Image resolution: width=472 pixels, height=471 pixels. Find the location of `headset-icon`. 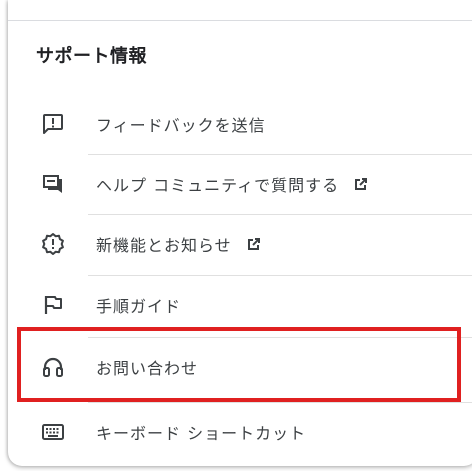

headset-icon is located at coordinates (53, 367).